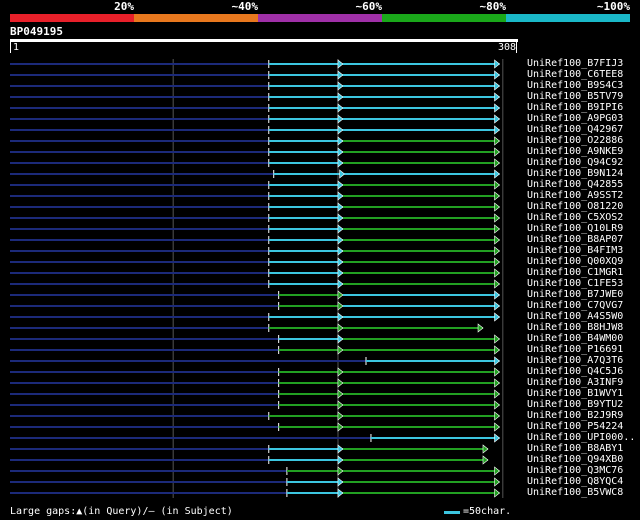  Describe the element at coordinates (575, 118) in the screenshot. I see `hit-label: UniRef100_A9PG03` at that location.